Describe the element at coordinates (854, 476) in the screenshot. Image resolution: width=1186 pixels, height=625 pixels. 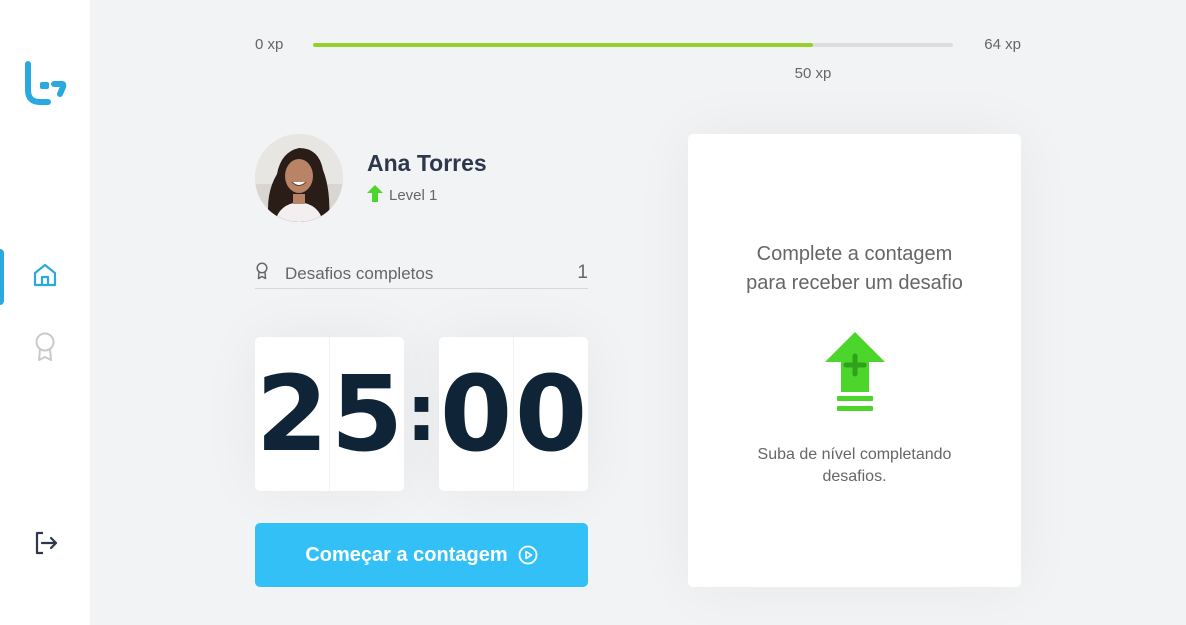
I see `challenge-box-description-line2: desafios.` at that location.